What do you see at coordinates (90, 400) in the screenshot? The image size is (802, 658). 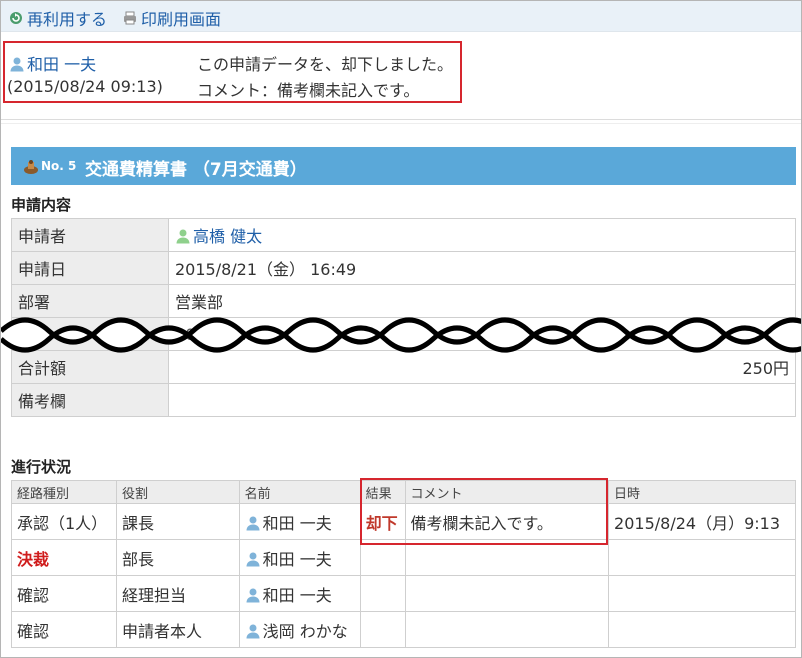 I see `field-label: 備考欄` at bounding box center [90, 400].